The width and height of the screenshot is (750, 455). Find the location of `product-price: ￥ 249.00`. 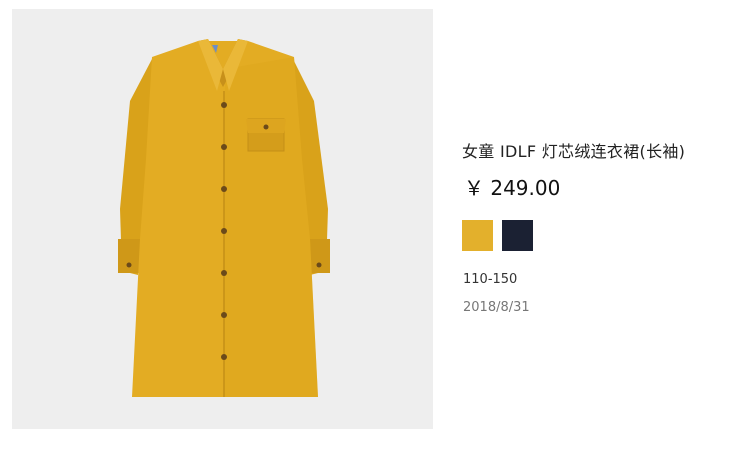

product-price: ￥ 249.00 is located at coordinates (512, 188).